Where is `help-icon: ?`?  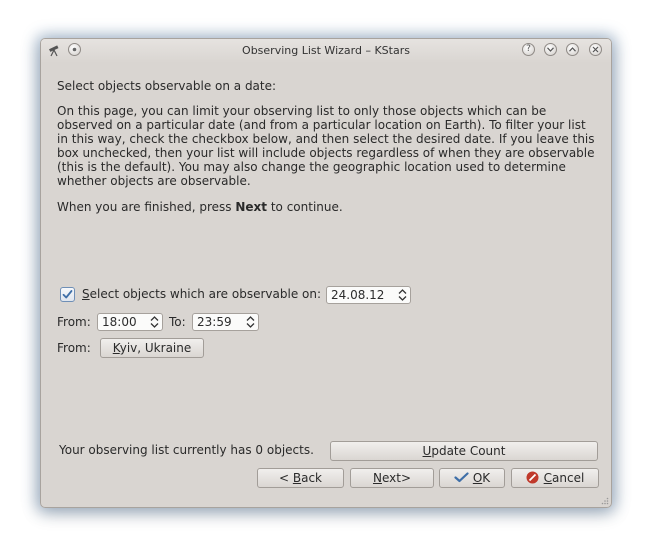 help-icon: ? is located at coordinates (528, 49).